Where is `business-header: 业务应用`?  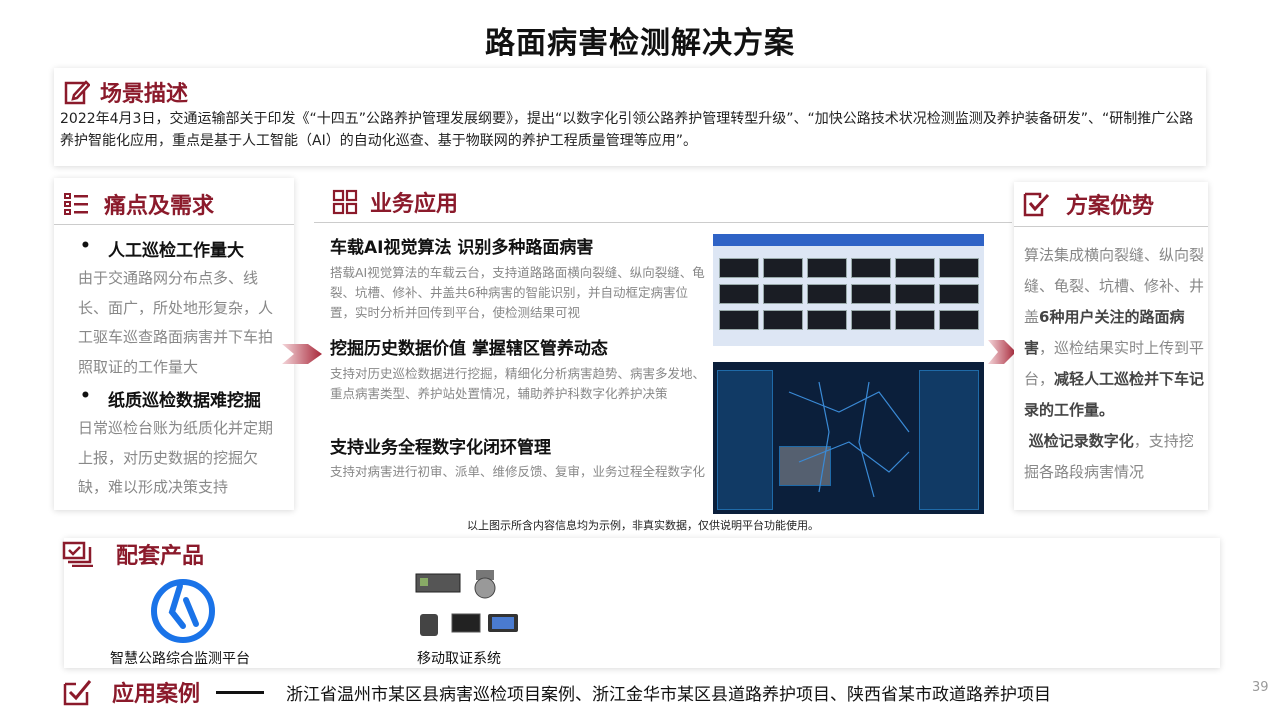 business-header: 业务应用 is located at coordinates (395, 202).